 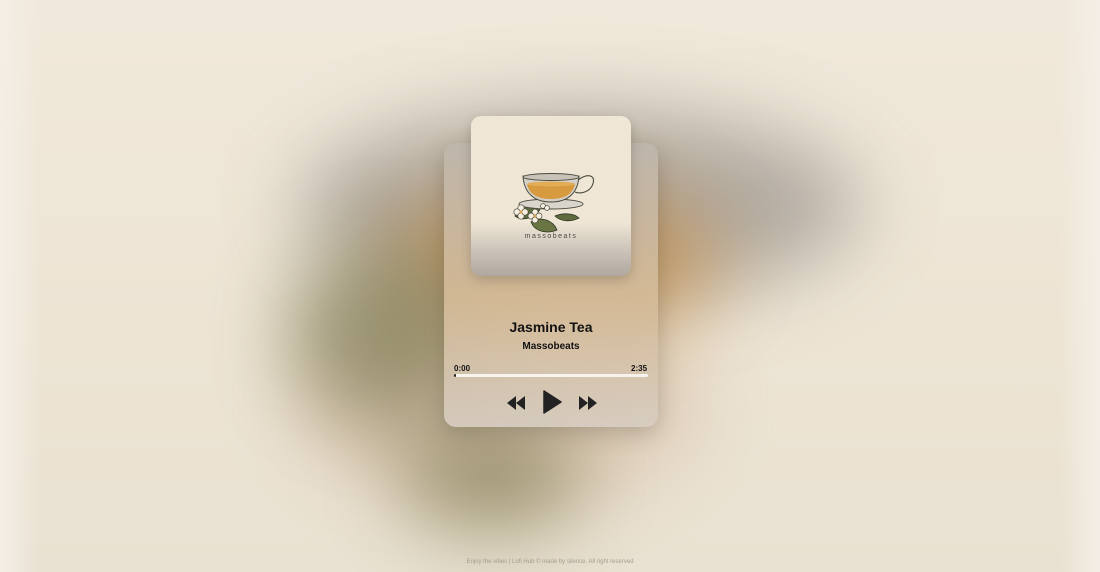 What do you see at coordinates (588, 403) in the screenshot?
I see `fast-forward-icon` at bounding box center [588, 403].